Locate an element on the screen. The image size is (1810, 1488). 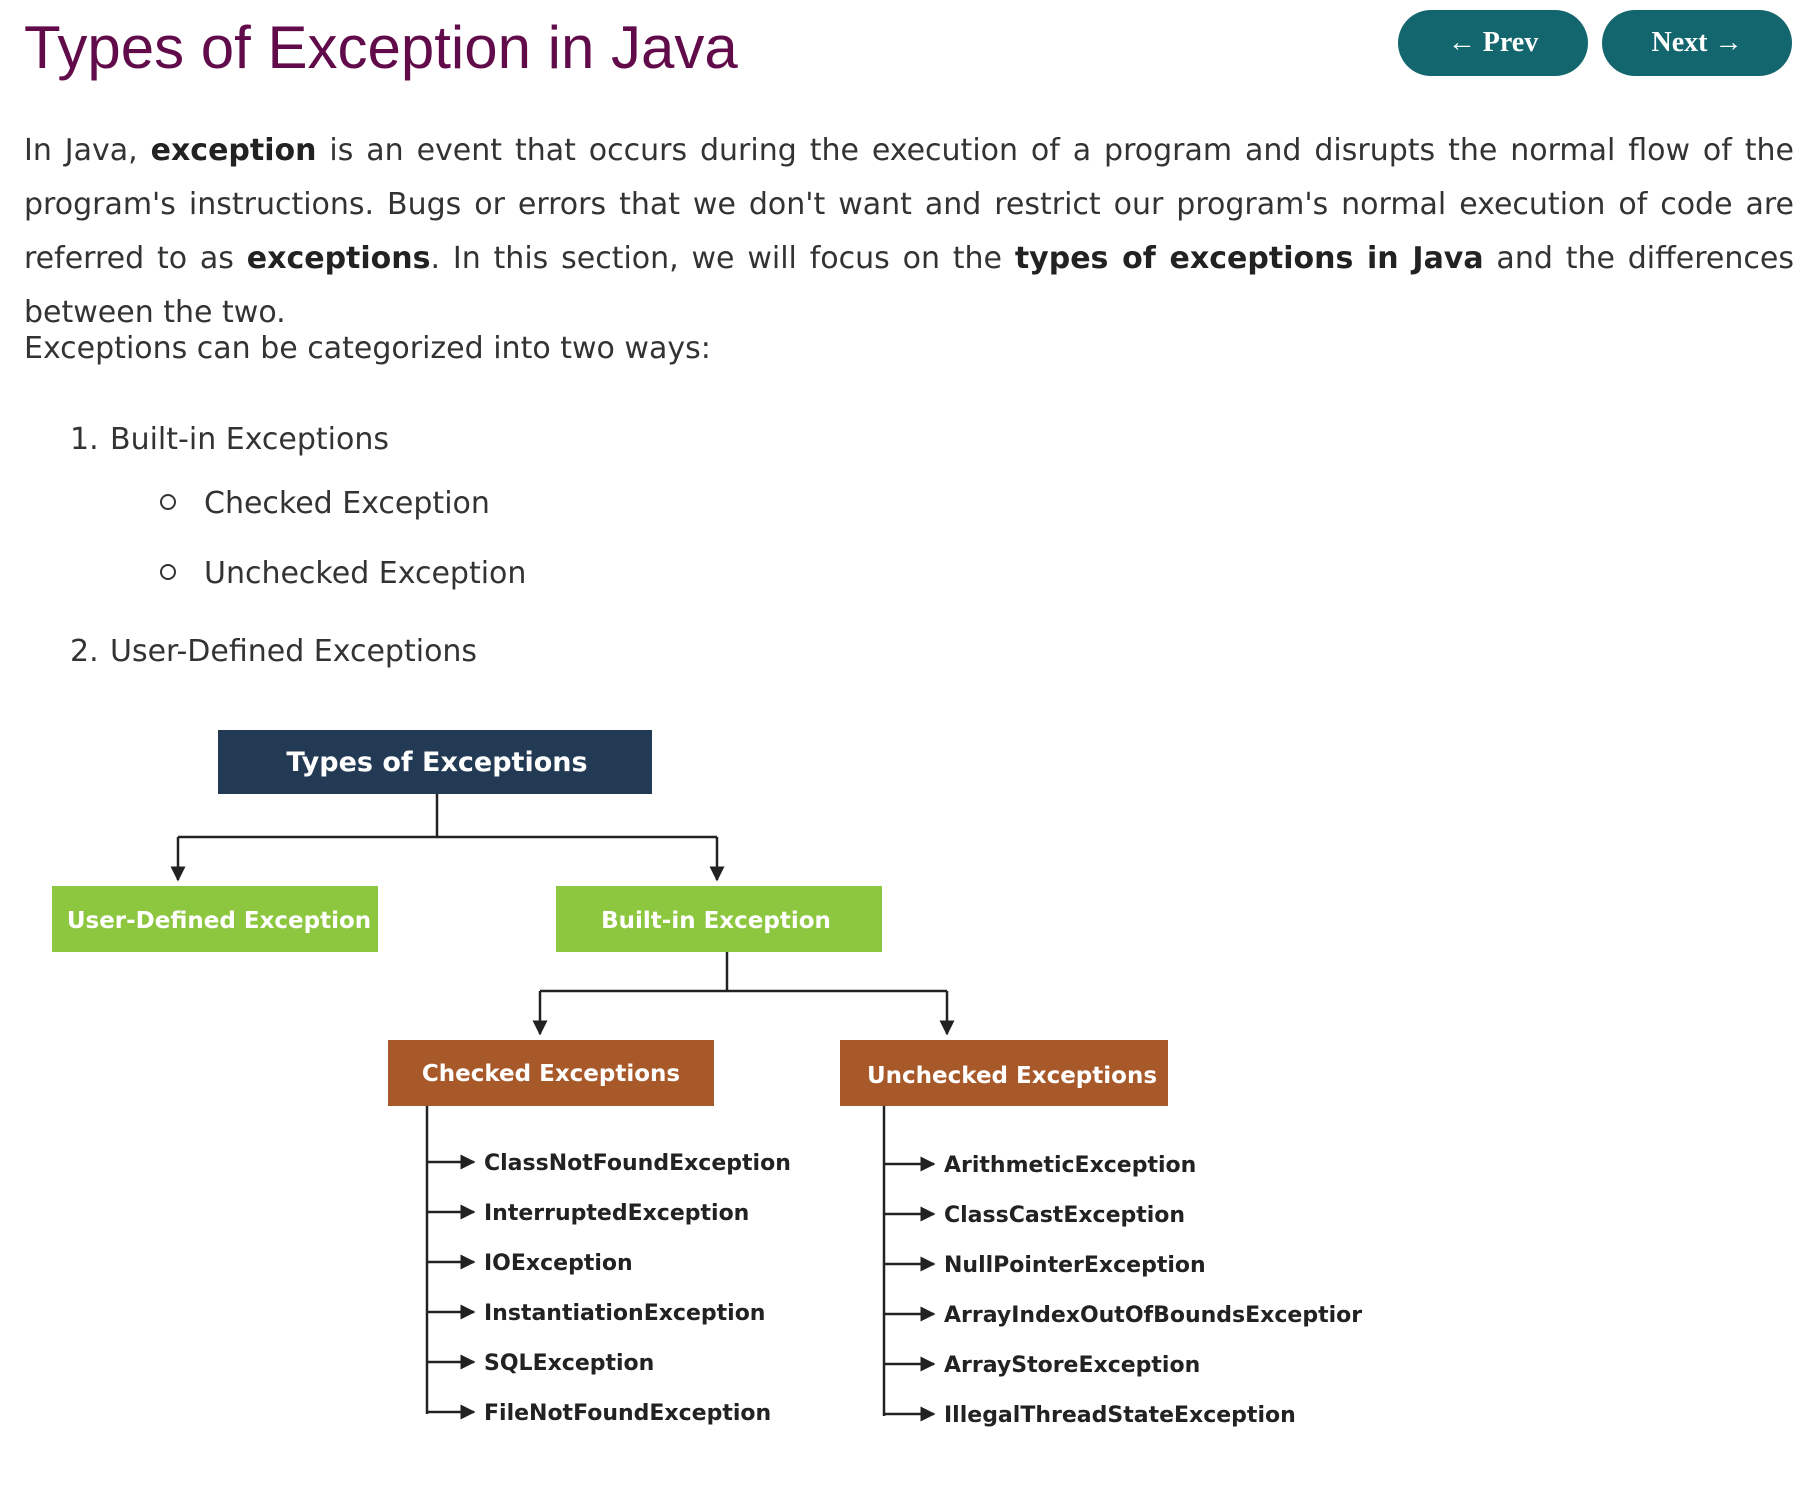
intro-bold-types: types of exceptions in Java is located at coordinates (1249, 258).